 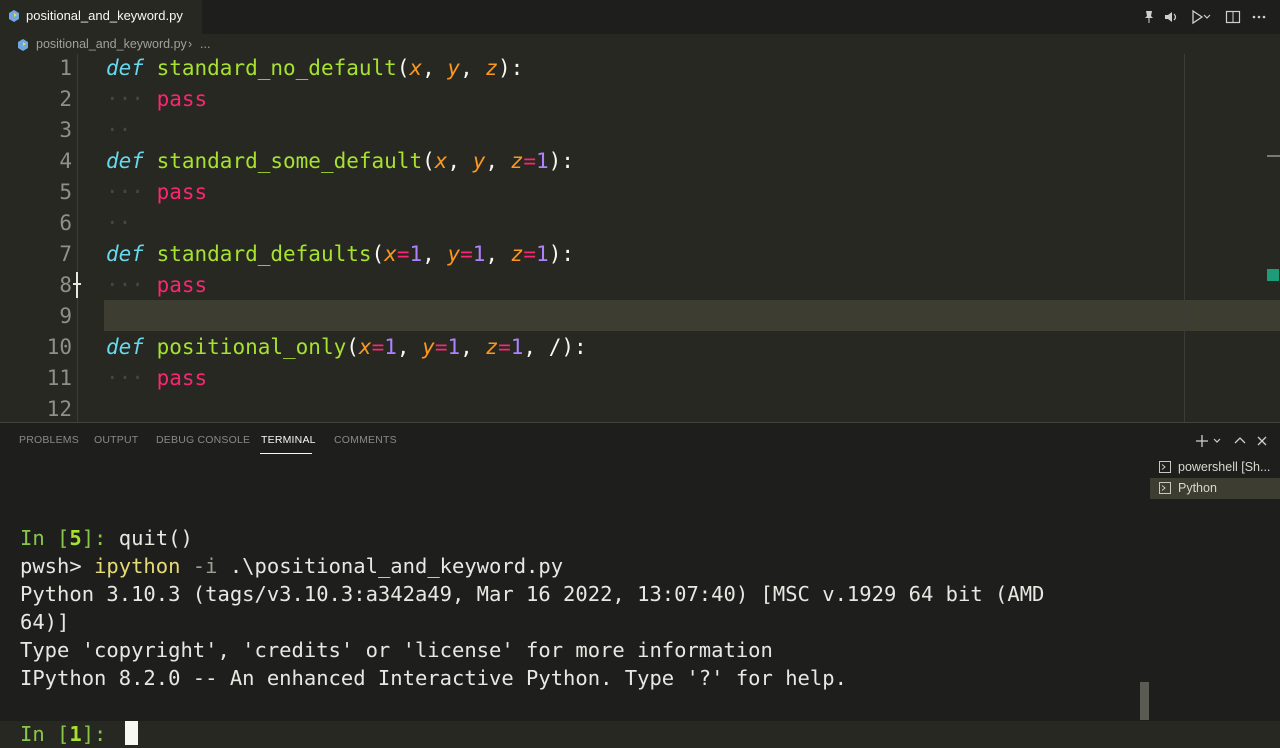 What do you see at coordinates (592, 378) in the screenshot?
I see `code-line: 11 ··· pass` at bounding box center [592, 378].